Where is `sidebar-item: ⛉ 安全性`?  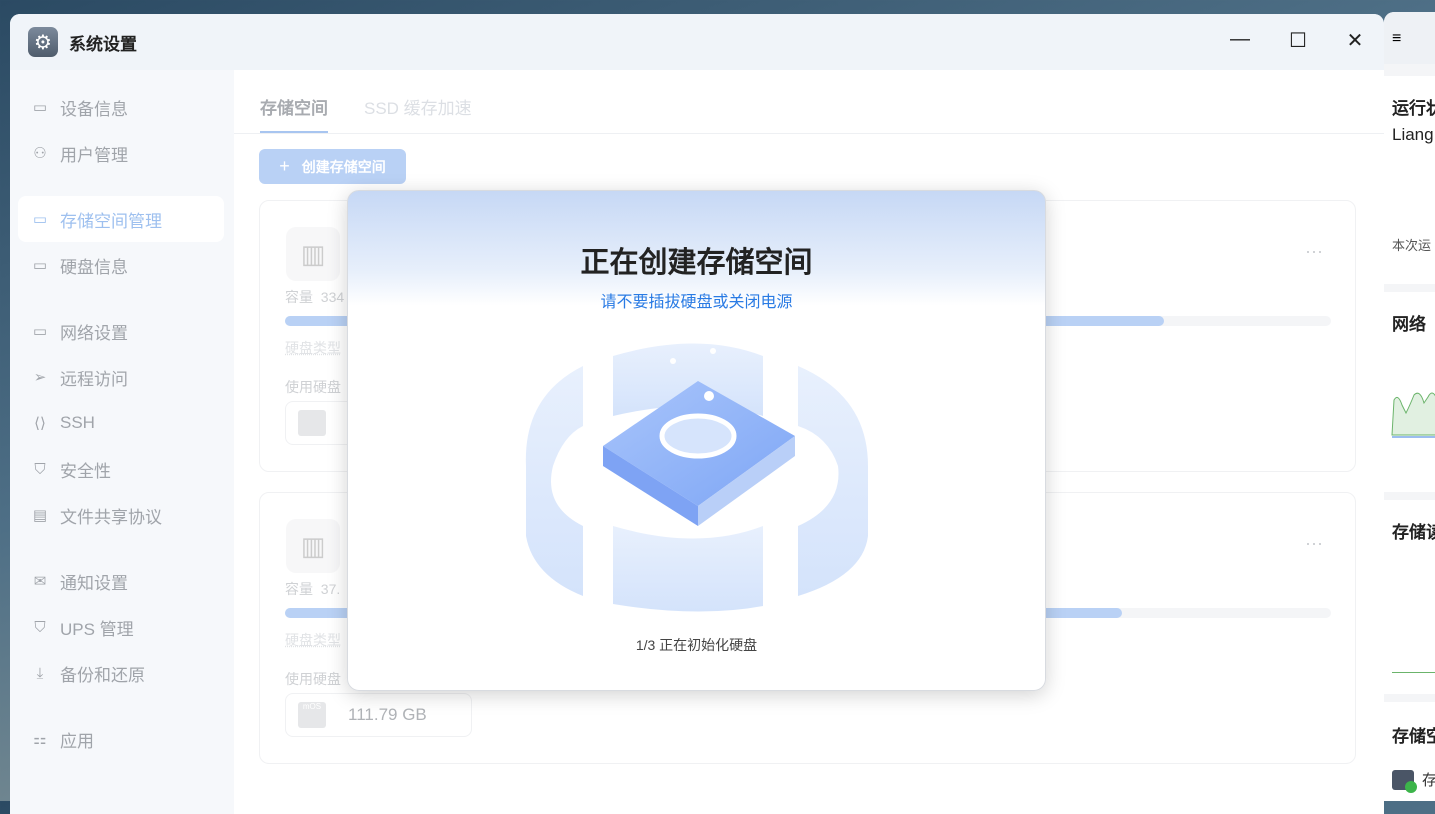 sidebar-item: ⛉ 安全性 is located at coordinates (121, 469).